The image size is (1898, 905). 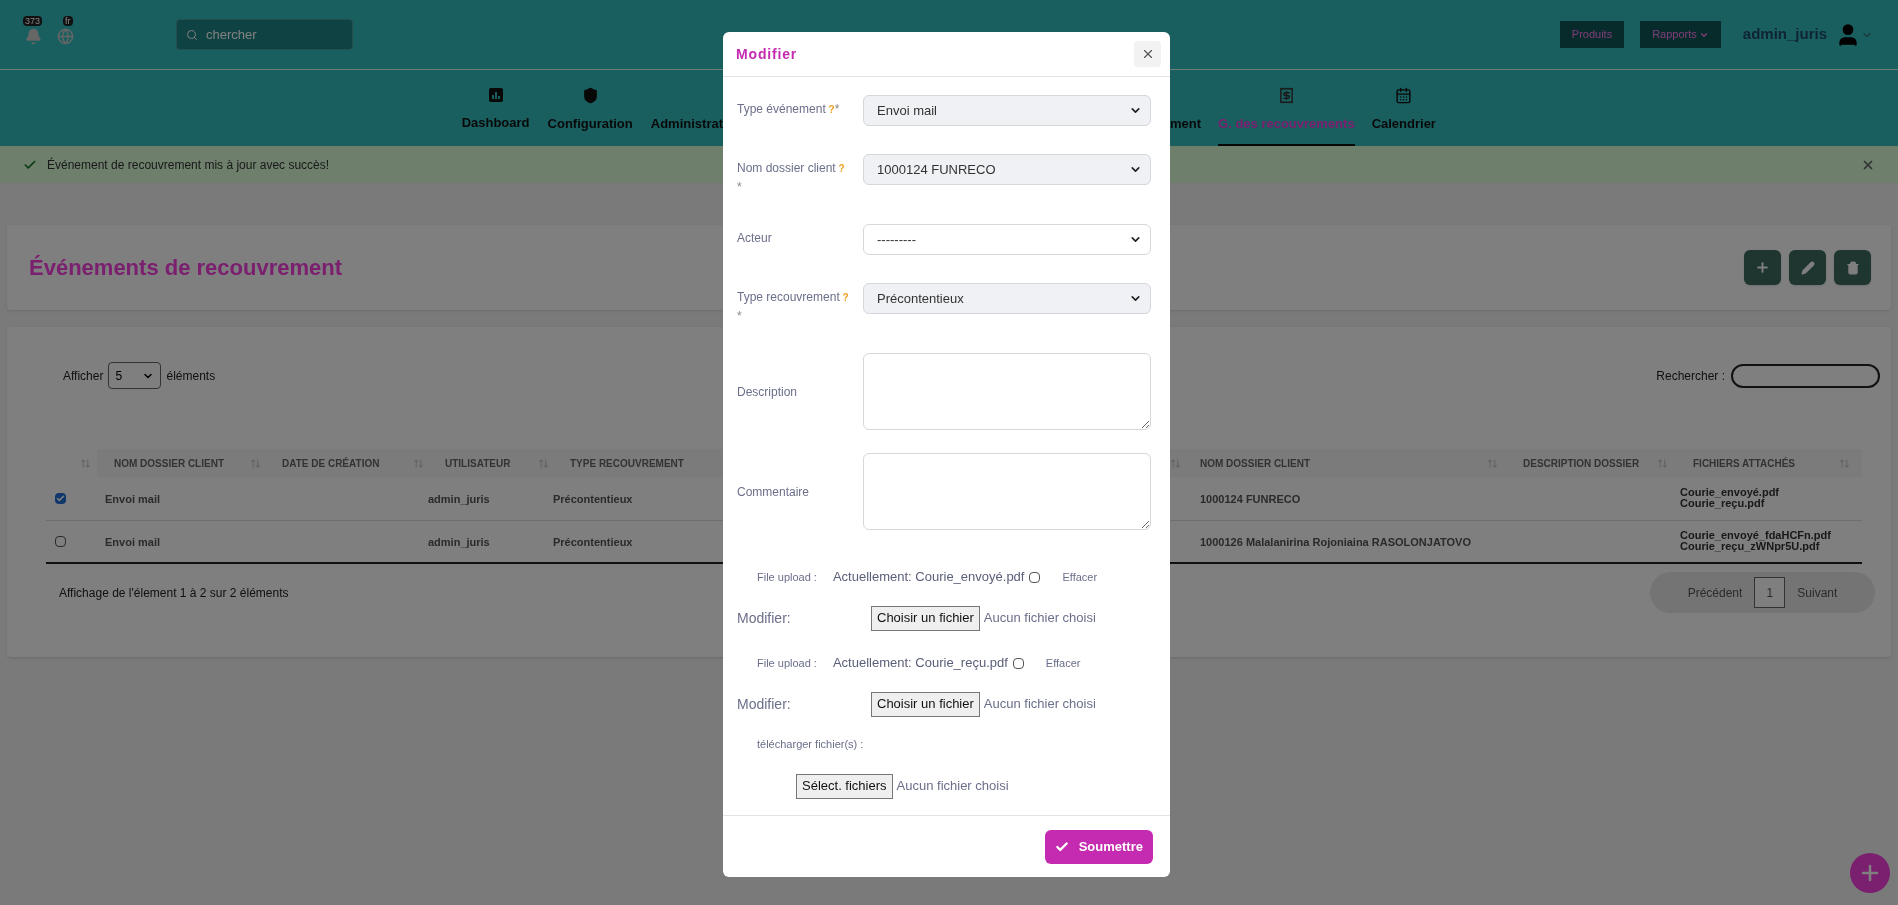 I want to click on nav-tab: Calendrier, so click(x=1403, y=108).